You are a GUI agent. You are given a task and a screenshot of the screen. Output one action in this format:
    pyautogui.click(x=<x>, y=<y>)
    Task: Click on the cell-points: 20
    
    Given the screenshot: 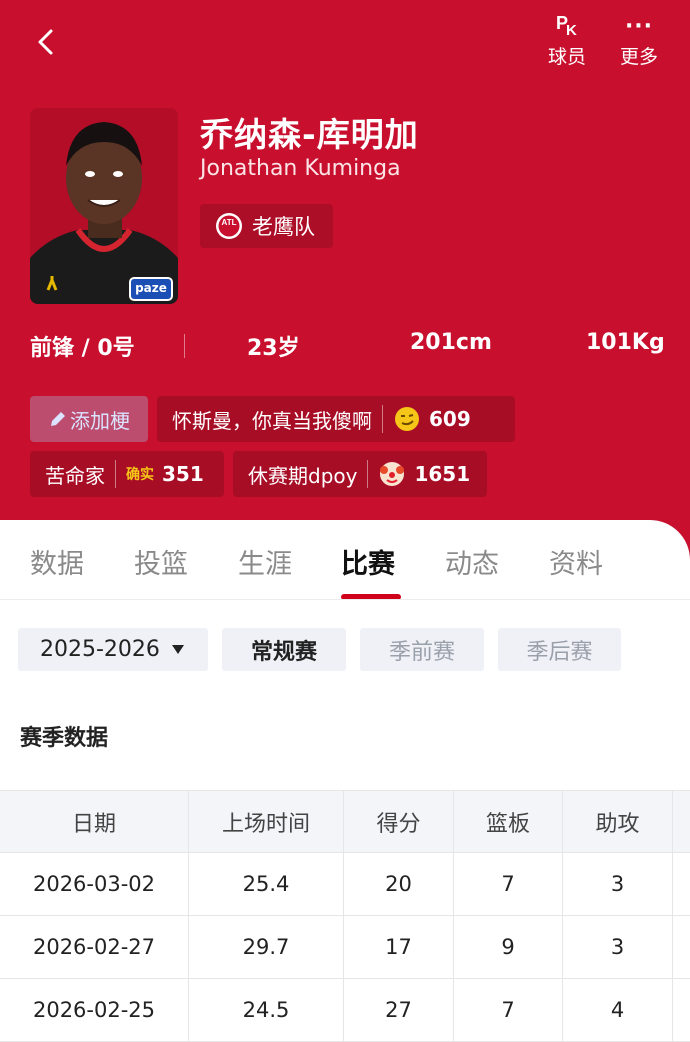 What is the action you would take?
    pyautogui.click(x=399, y=884)
    